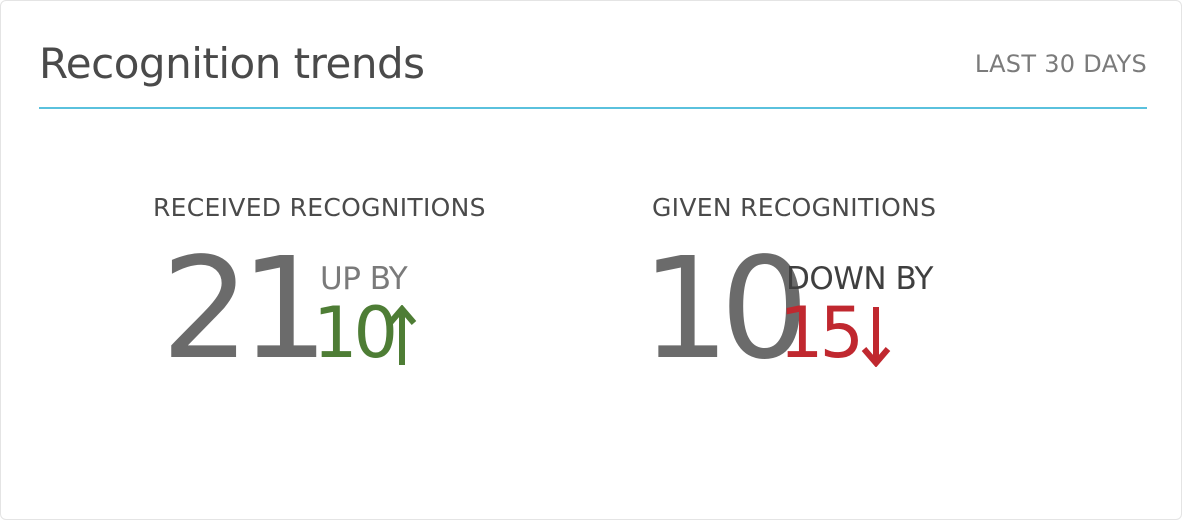 The width and height of the screenshot is (1184, 522). What do you see at coordinates (319, 207) in the screenshot?
I see `metric-label: RECEIVED RECOGNITIONS` at bounding box center [319, 207].